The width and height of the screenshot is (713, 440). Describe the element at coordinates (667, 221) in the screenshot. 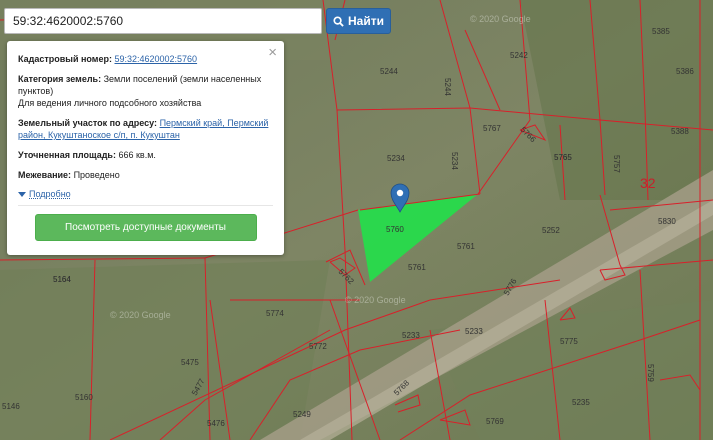

I see `parcel-label: 5830` at that location.